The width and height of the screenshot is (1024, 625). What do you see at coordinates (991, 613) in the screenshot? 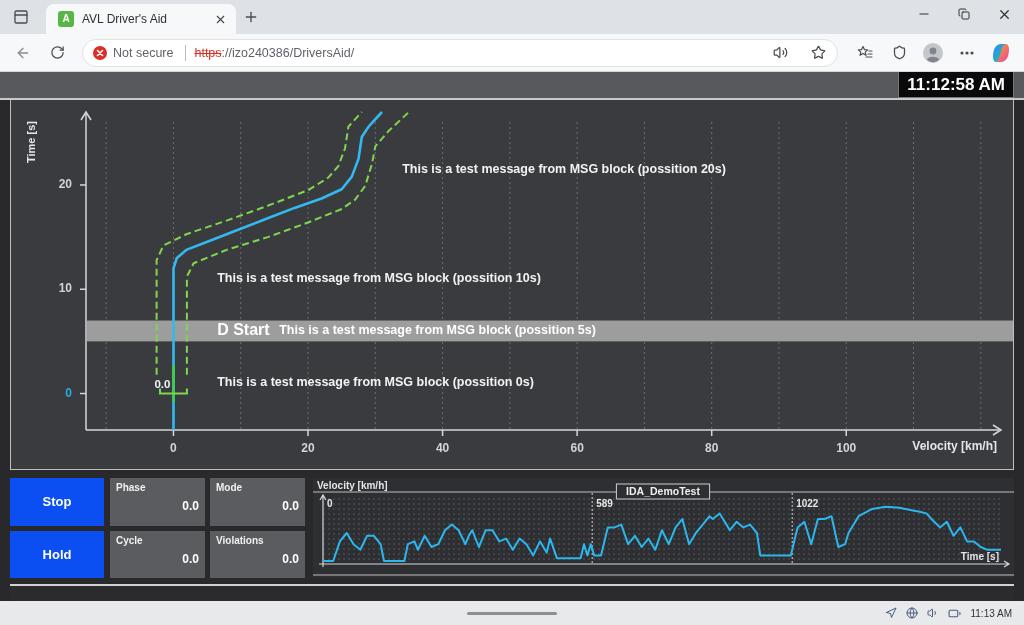
I see `taskbar-time: 11:13 AM` at bounding box center [991, 613].